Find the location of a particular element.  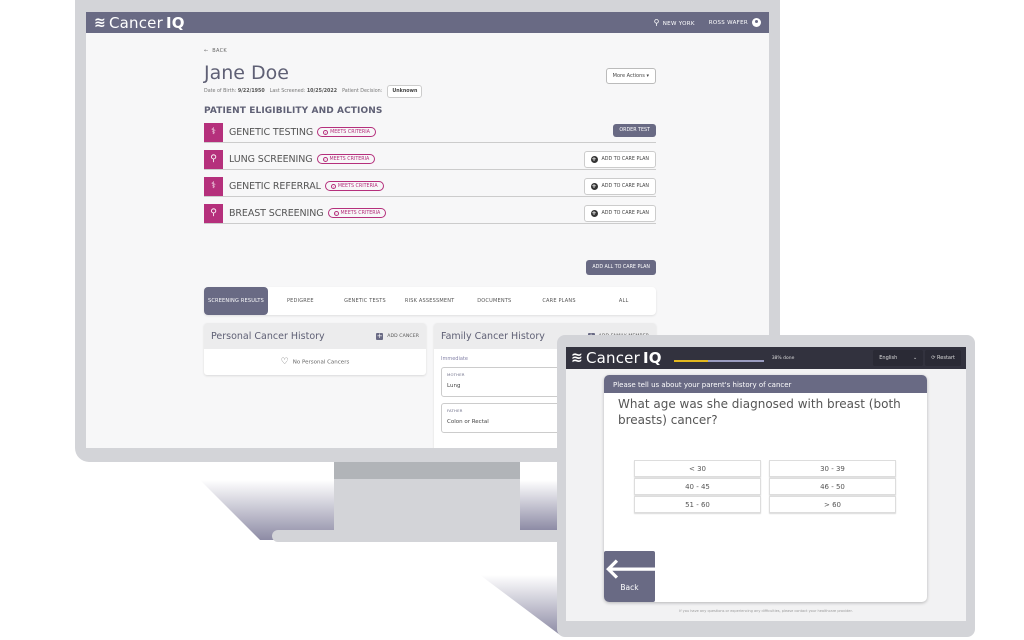

answer-option: 40 - 45 is located at coordinates (697, 486).